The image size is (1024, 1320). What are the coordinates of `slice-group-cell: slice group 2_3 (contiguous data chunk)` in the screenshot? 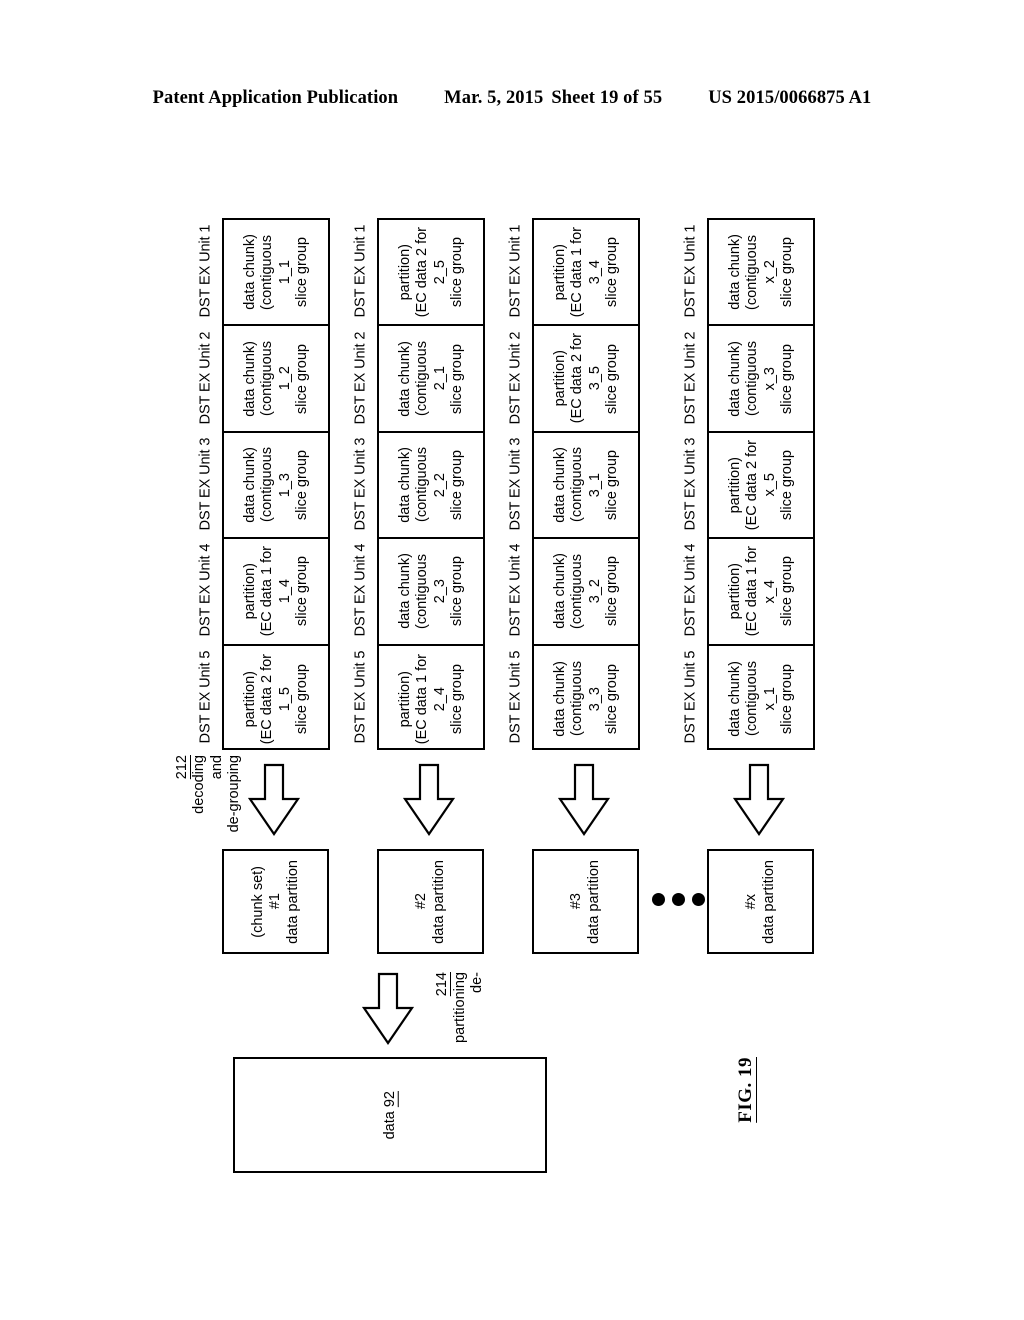 It's located at (431, 592).